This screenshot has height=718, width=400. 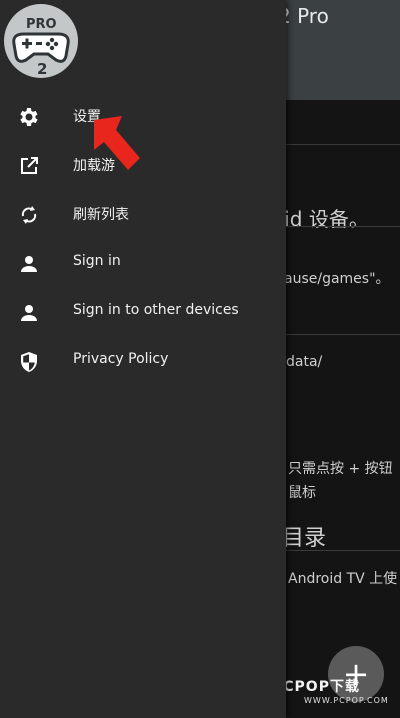 What do you see at coordinates (29, 362) in the screenshot?
I see `shield-icon` at bounding box center [29, 362].